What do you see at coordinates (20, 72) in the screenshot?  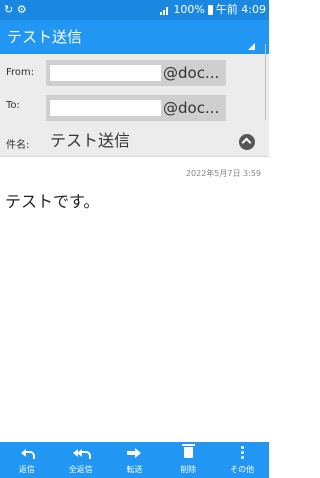 I see `from-label: From:` at bounding box center [20, 72].